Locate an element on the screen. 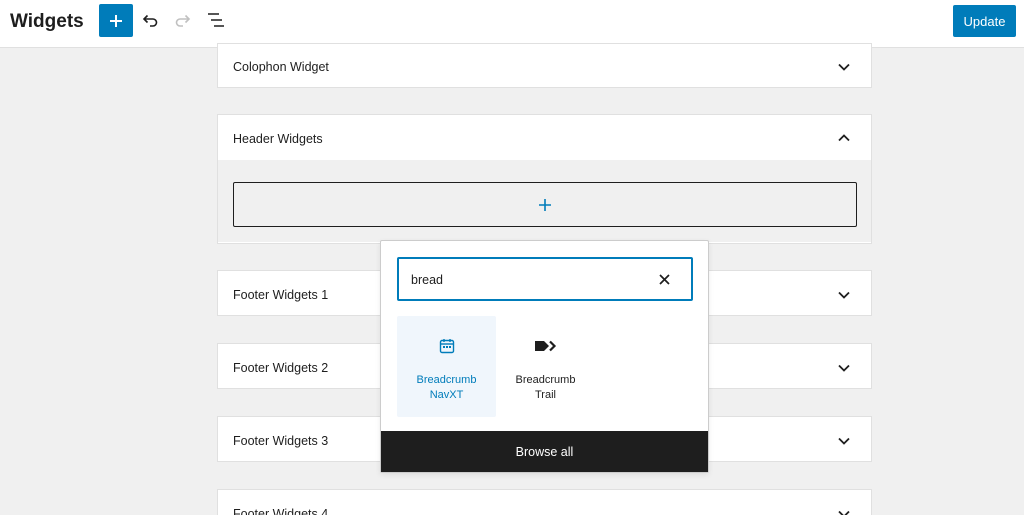 This screenshot has width=1024, height=515. widget-area-title: Header Widgets is located at coordinates (278, 139).